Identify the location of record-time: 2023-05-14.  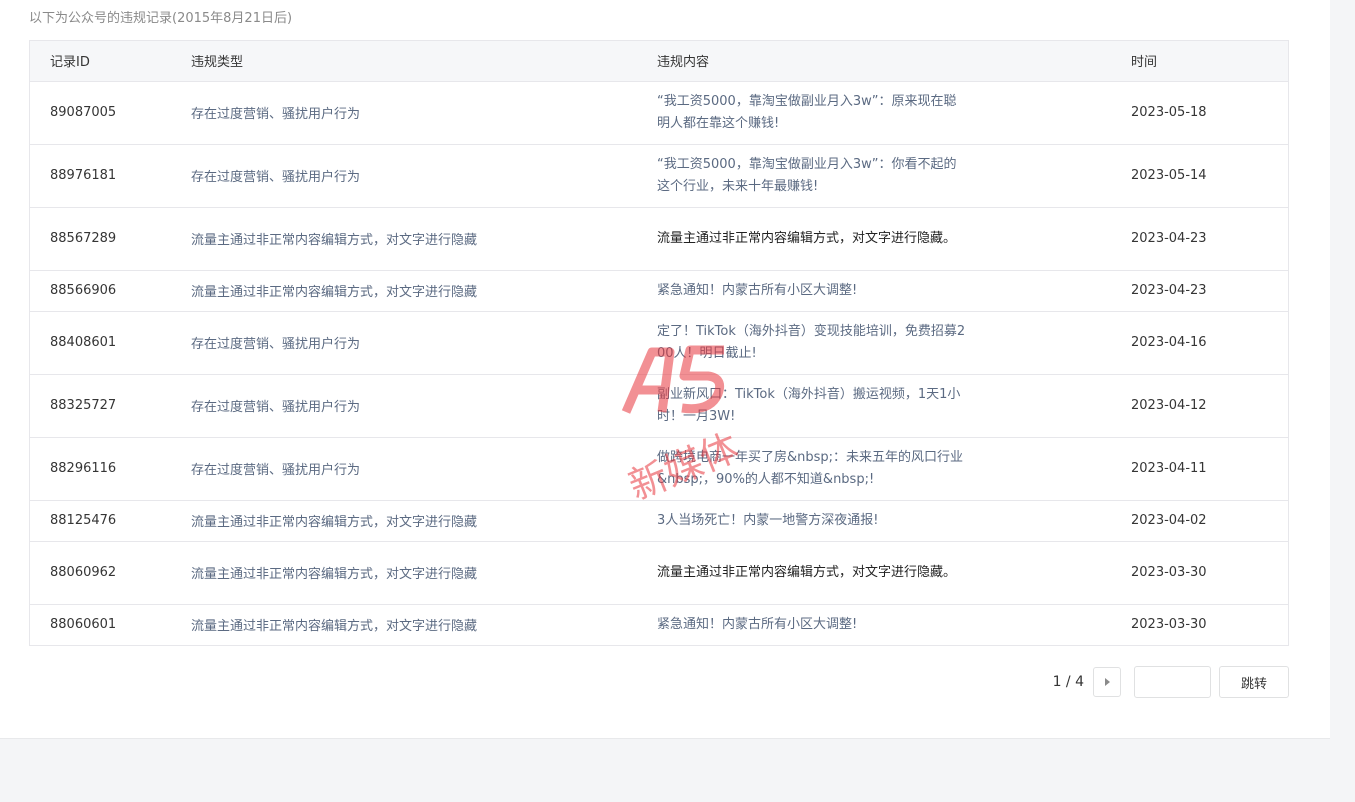
(1199, 176).